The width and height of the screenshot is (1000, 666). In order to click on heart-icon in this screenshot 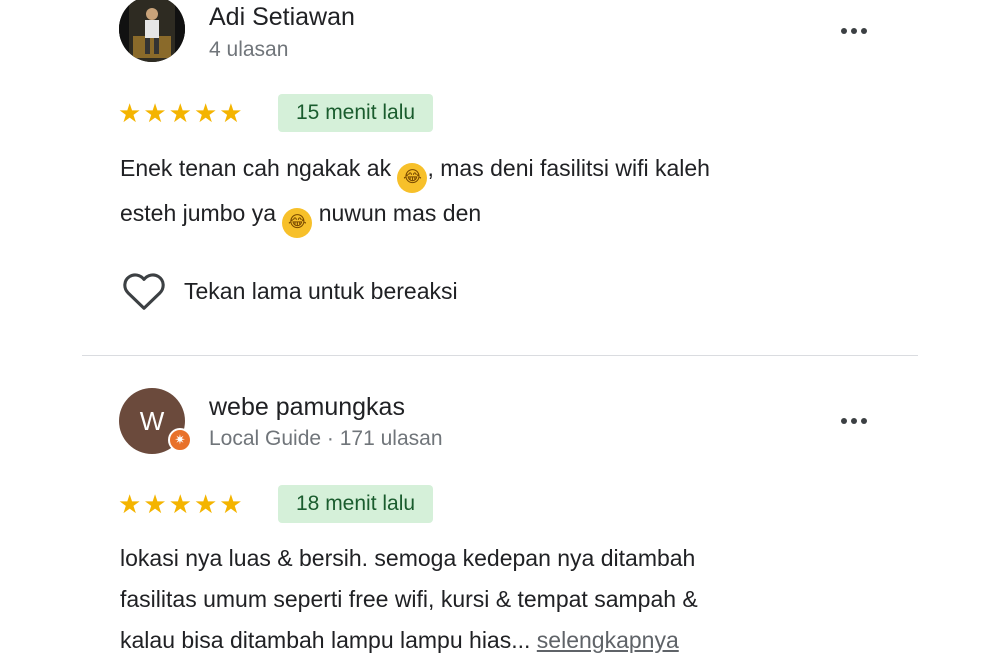, I will do `click(144, 291)`.